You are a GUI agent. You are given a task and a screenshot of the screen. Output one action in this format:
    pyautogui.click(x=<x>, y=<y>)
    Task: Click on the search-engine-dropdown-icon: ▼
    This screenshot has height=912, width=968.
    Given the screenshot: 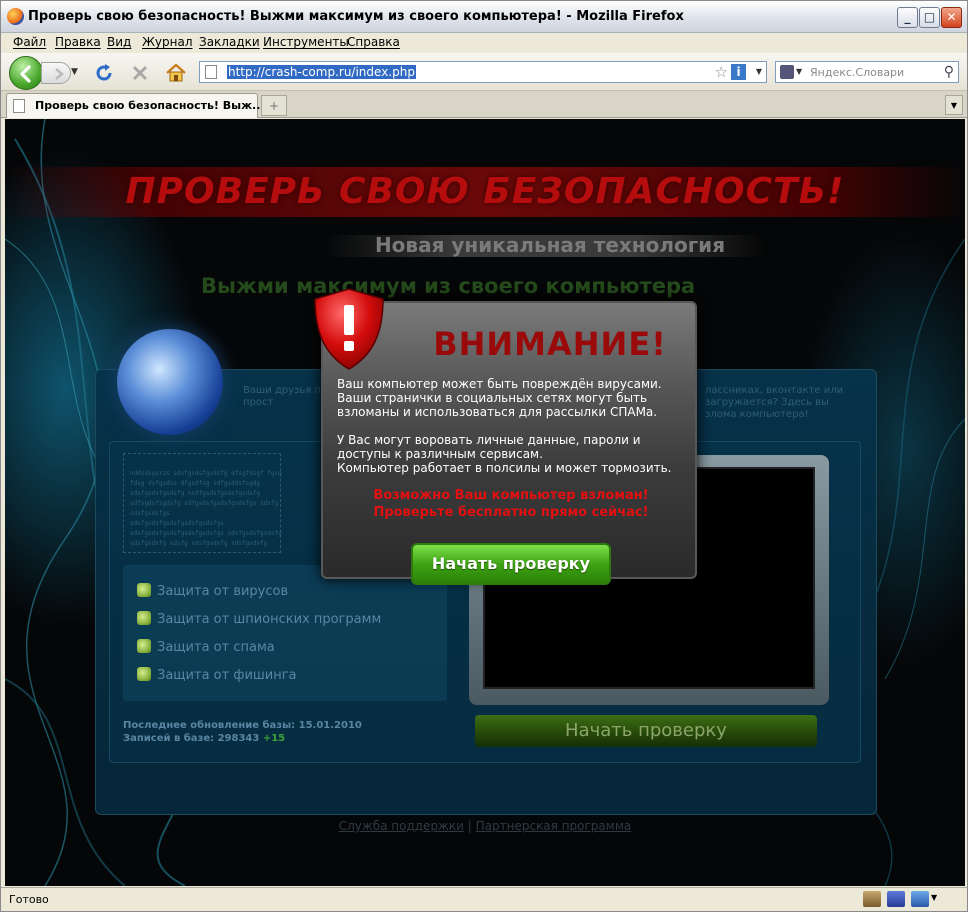 What is the action you would take?
    pyautogui.click(x=799, y=71)
    